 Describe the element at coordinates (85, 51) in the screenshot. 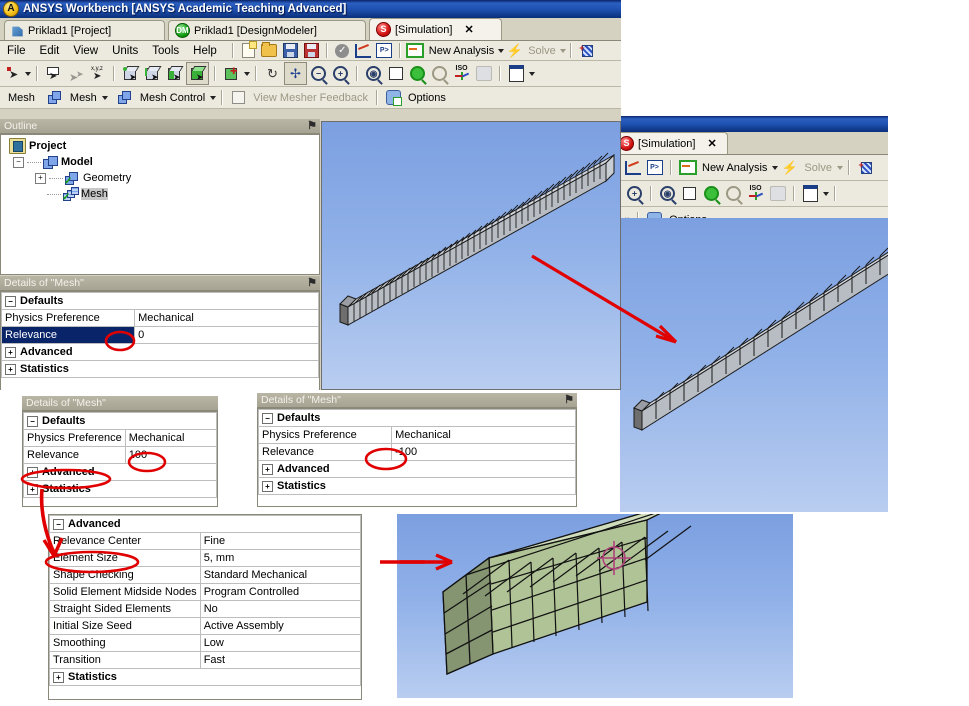

I see `menu-view: View` at that location.